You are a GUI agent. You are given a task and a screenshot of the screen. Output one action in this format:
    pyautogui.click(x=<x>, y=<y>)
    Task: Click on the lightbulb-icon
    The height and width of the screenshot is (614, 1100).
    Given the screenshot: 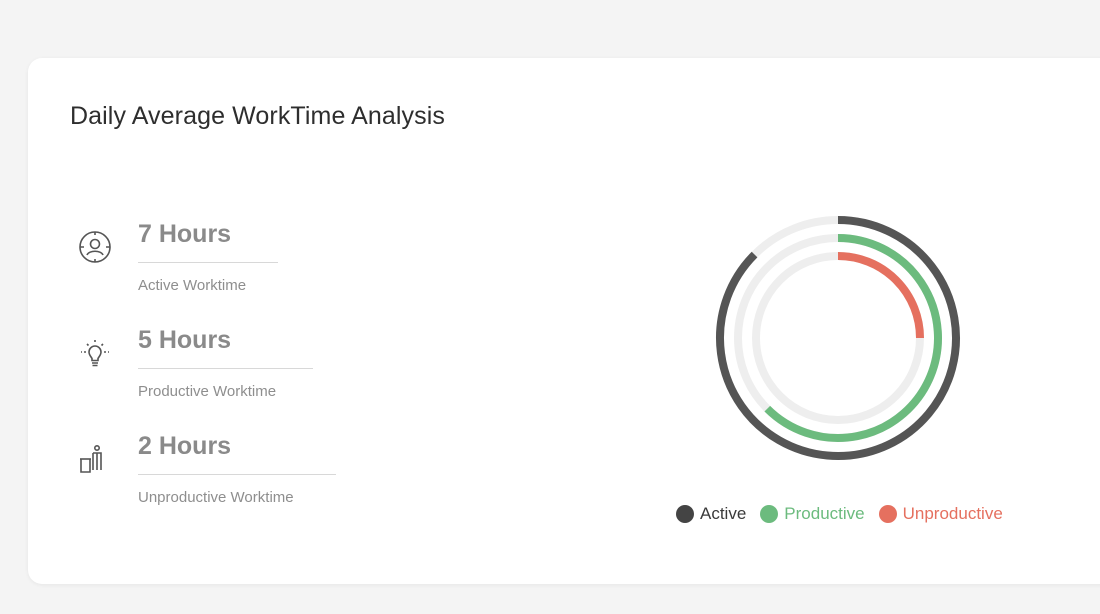 What is the action you would take?
    pyautogui.click(x=95, y=353)
    